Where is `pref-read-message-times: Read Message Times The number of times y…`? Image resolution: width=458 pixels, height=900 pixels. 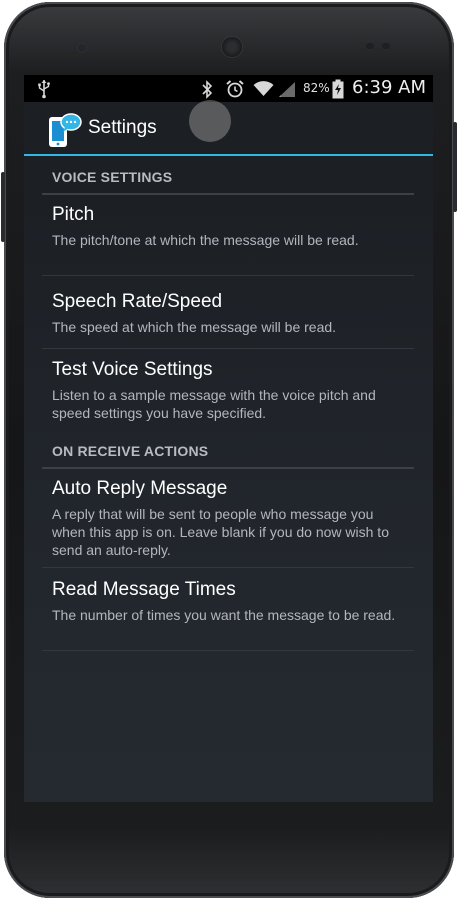
pref-read-message-times: Read Message Times The number of times y… is located at coordinates (228, 609).